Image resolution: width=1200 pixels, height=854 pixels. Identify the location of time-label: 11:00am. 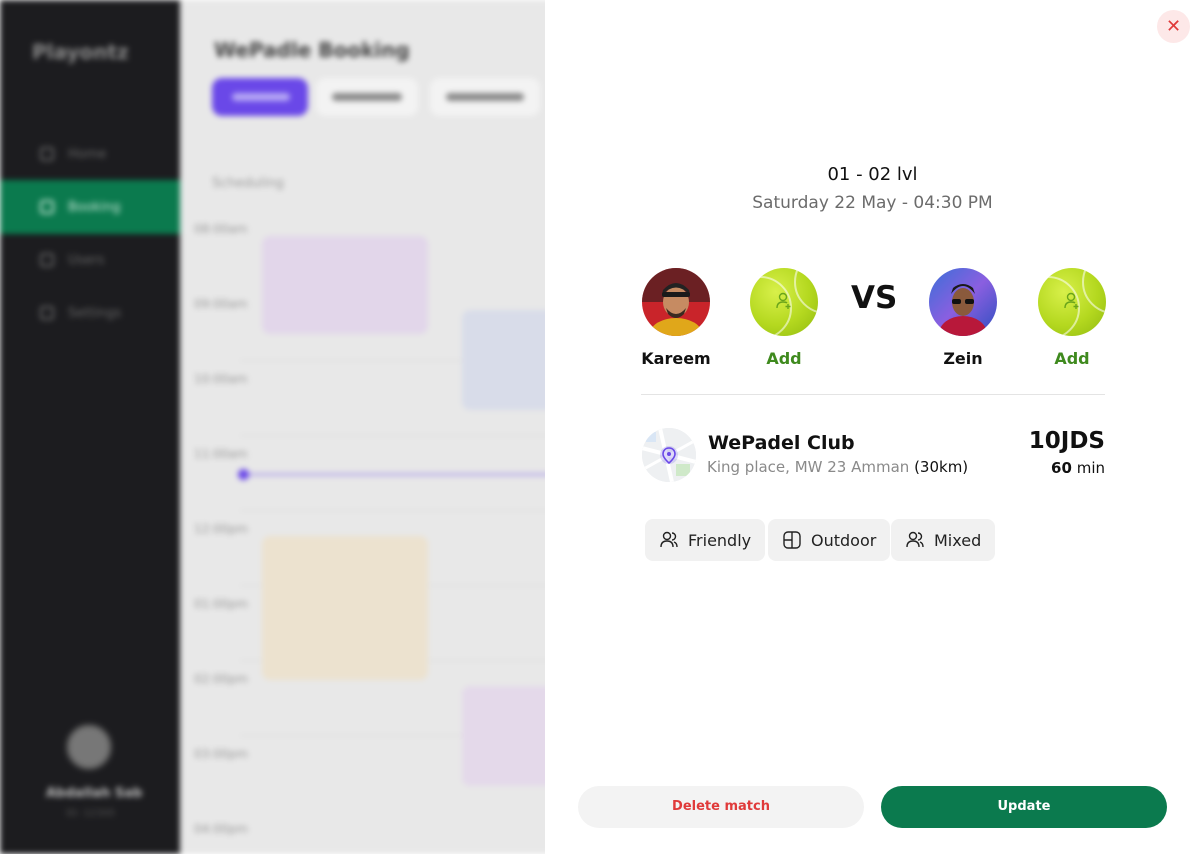
(221, 454).